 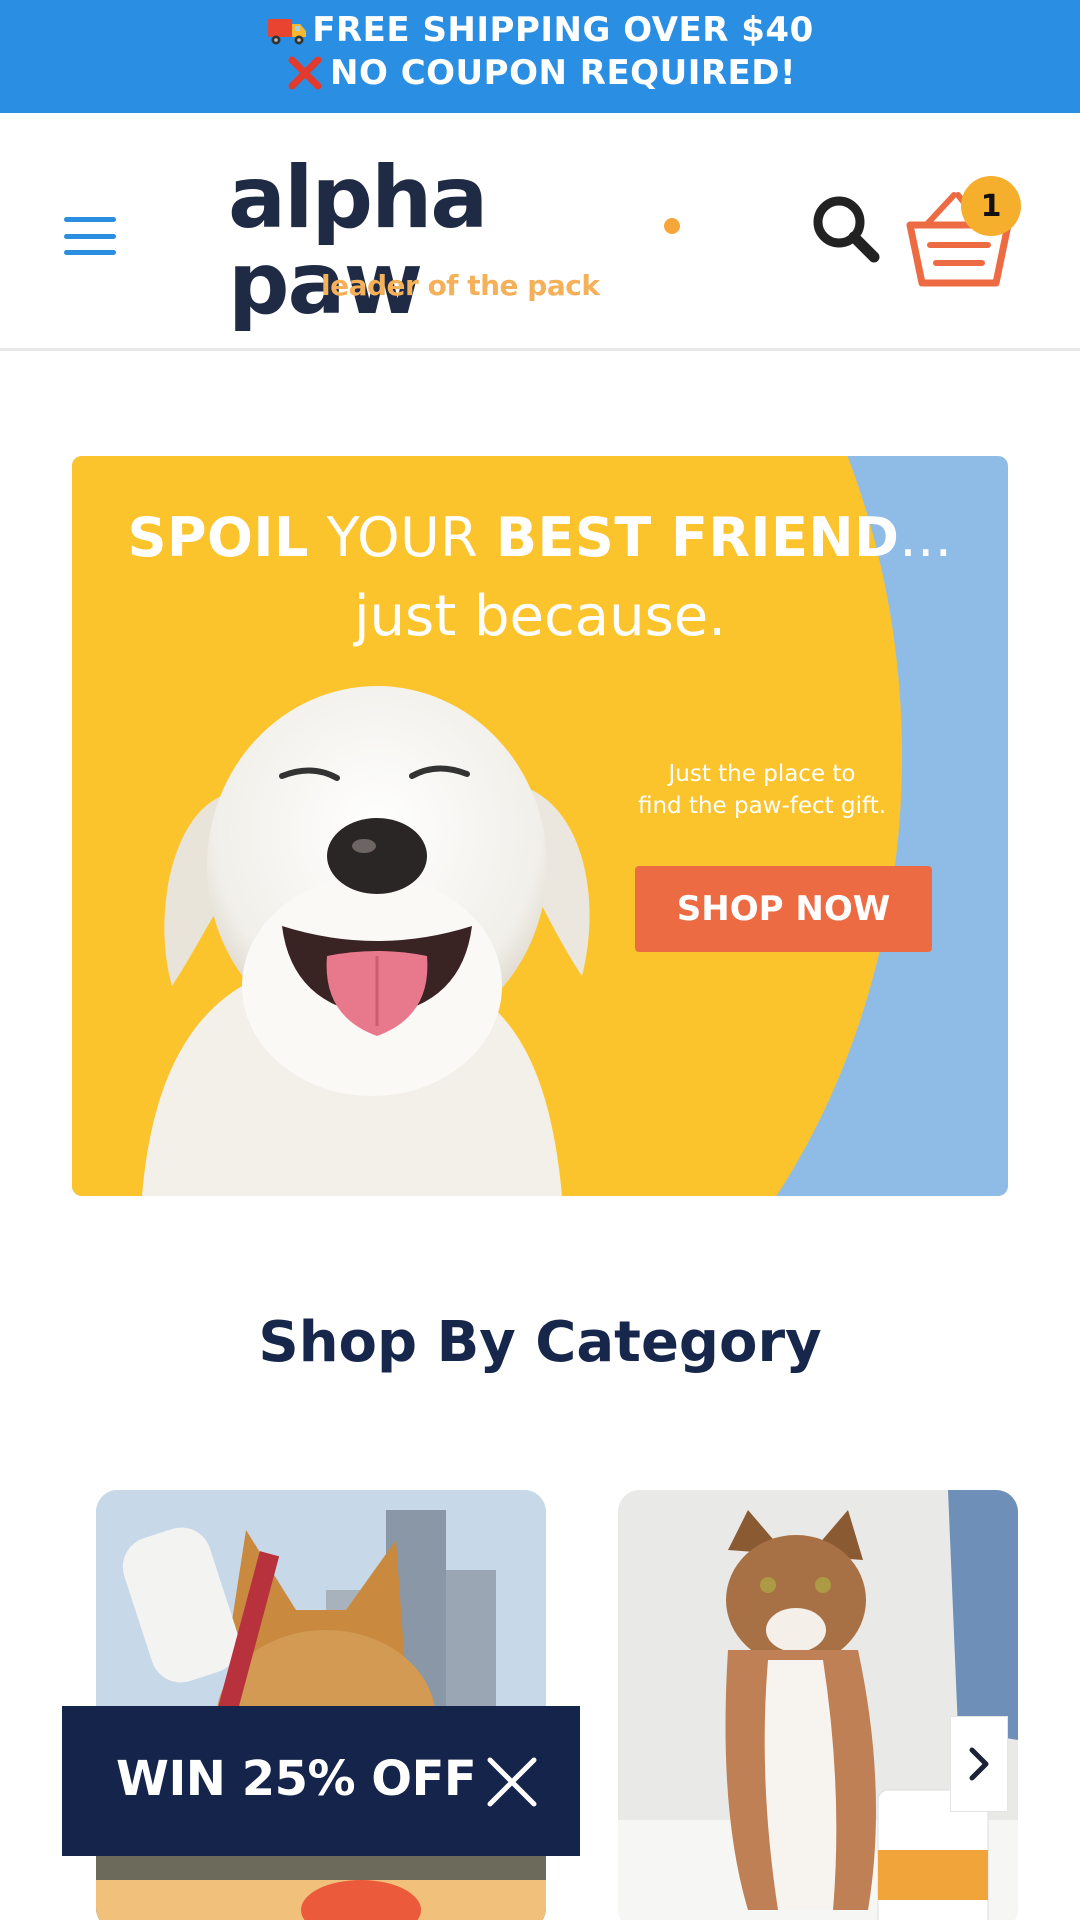 What do you see at coordinates (539, 616) in the screenshot?
I see `hero-subheadline: just because.` at bounding box center [539, 616].